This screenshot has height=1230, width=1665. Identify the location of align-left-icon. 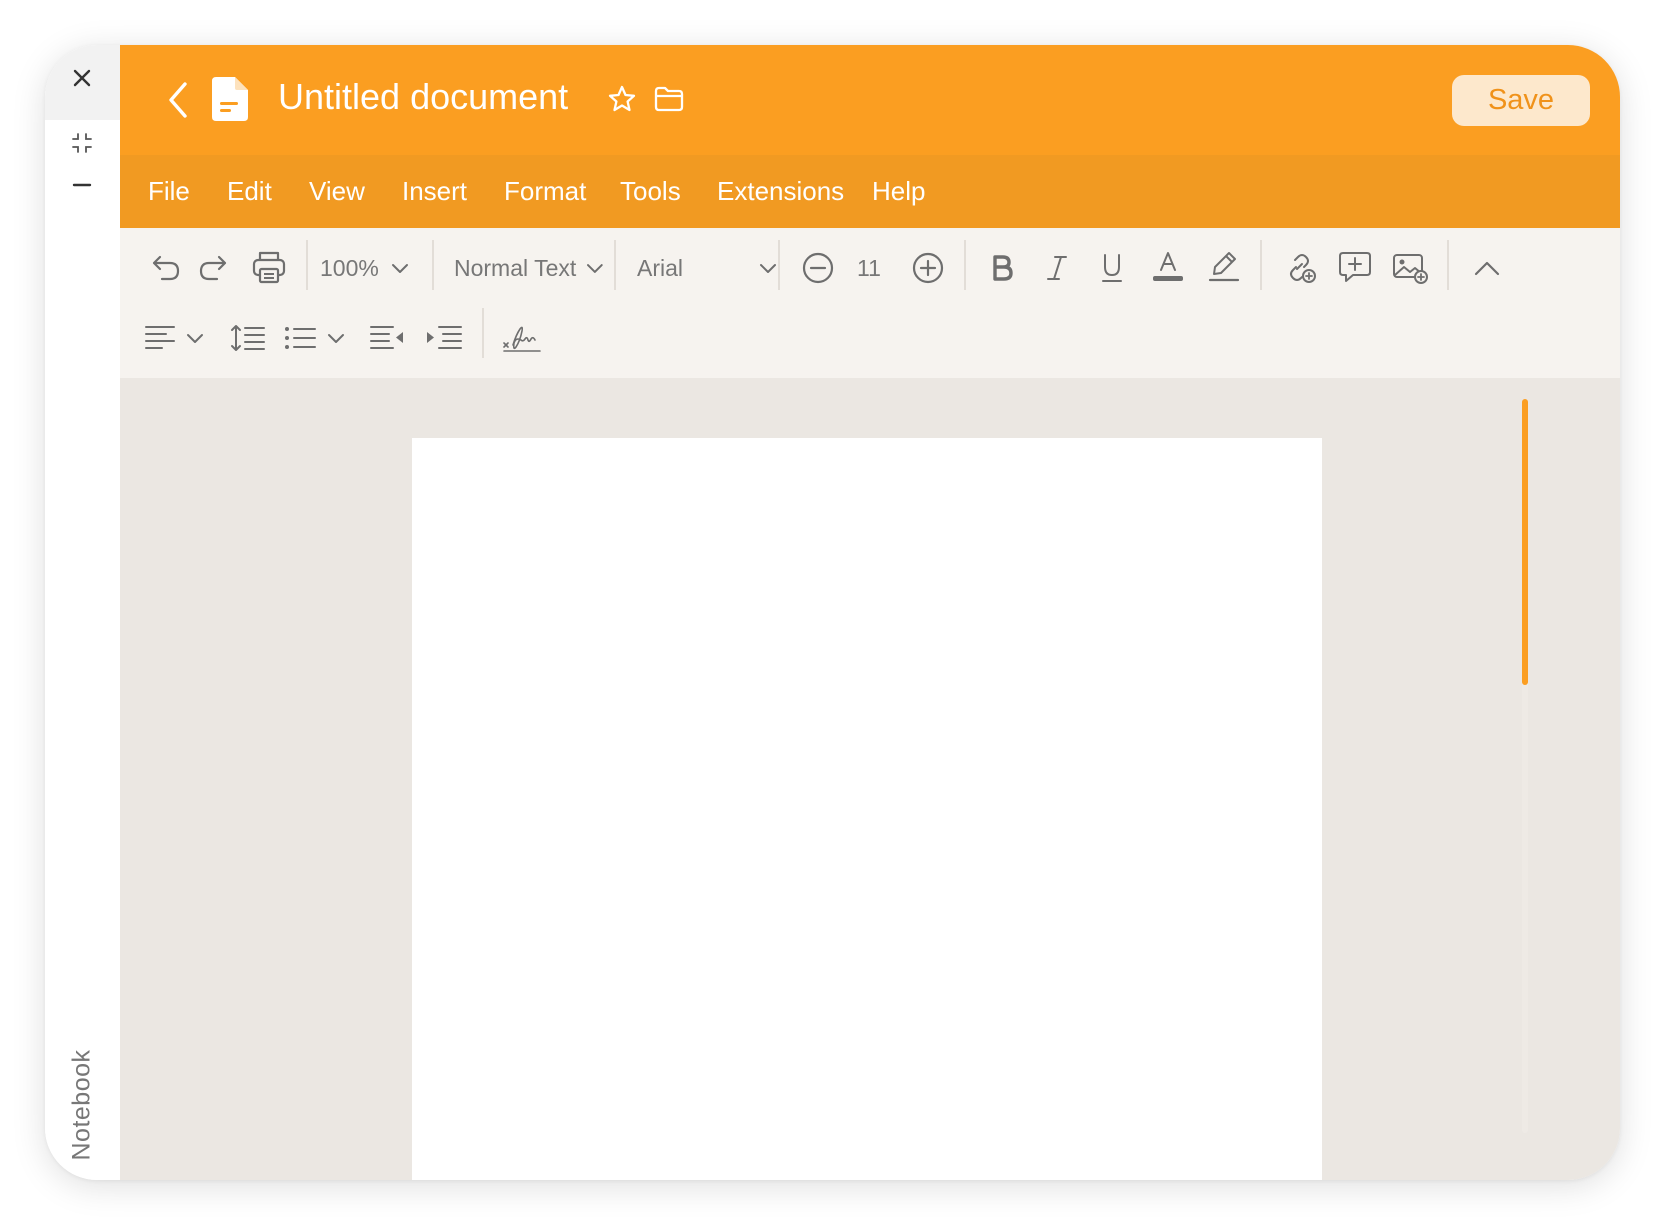
(160, 337).